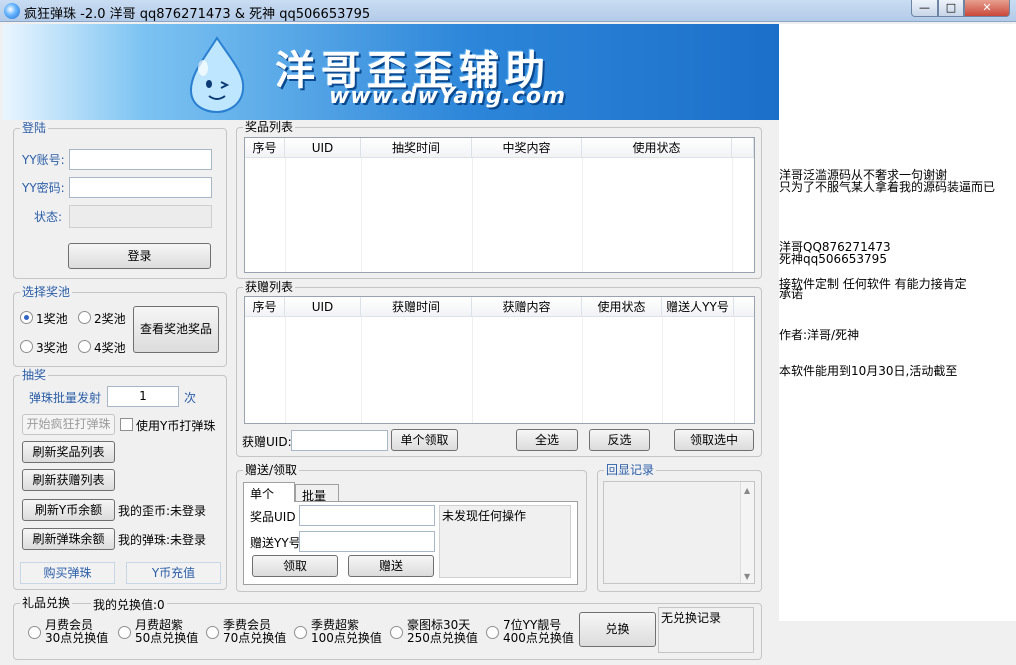 This screenshot has width=1016, height=665. What do you see at coordinates (84, 317) in the screenshot?
I see `pool-2-radio` at bounding box center [84, 317].